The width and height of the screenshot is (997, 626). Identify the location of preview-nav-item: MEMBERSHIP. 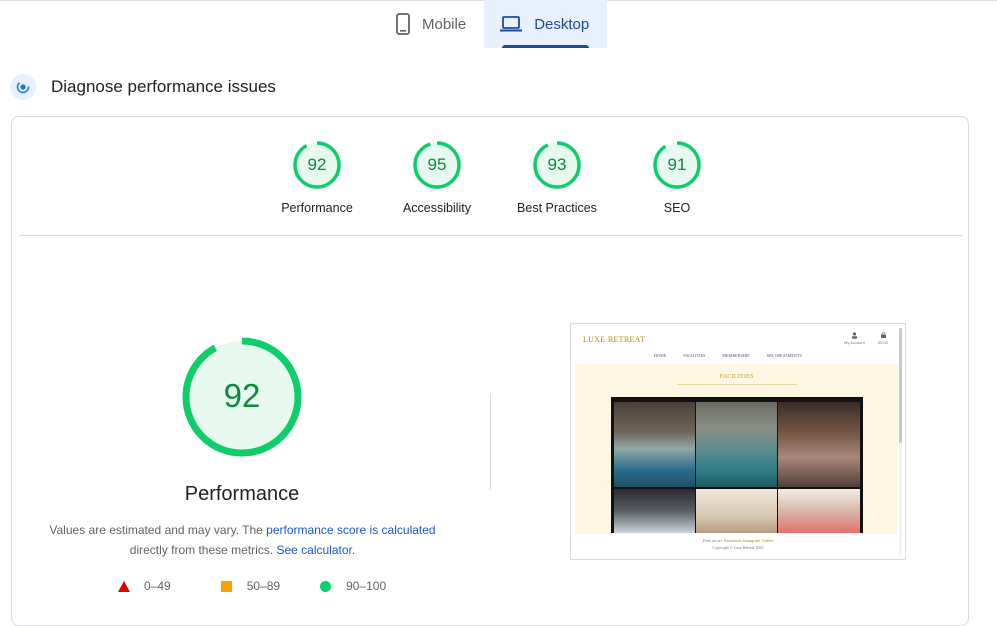
(736, 355).